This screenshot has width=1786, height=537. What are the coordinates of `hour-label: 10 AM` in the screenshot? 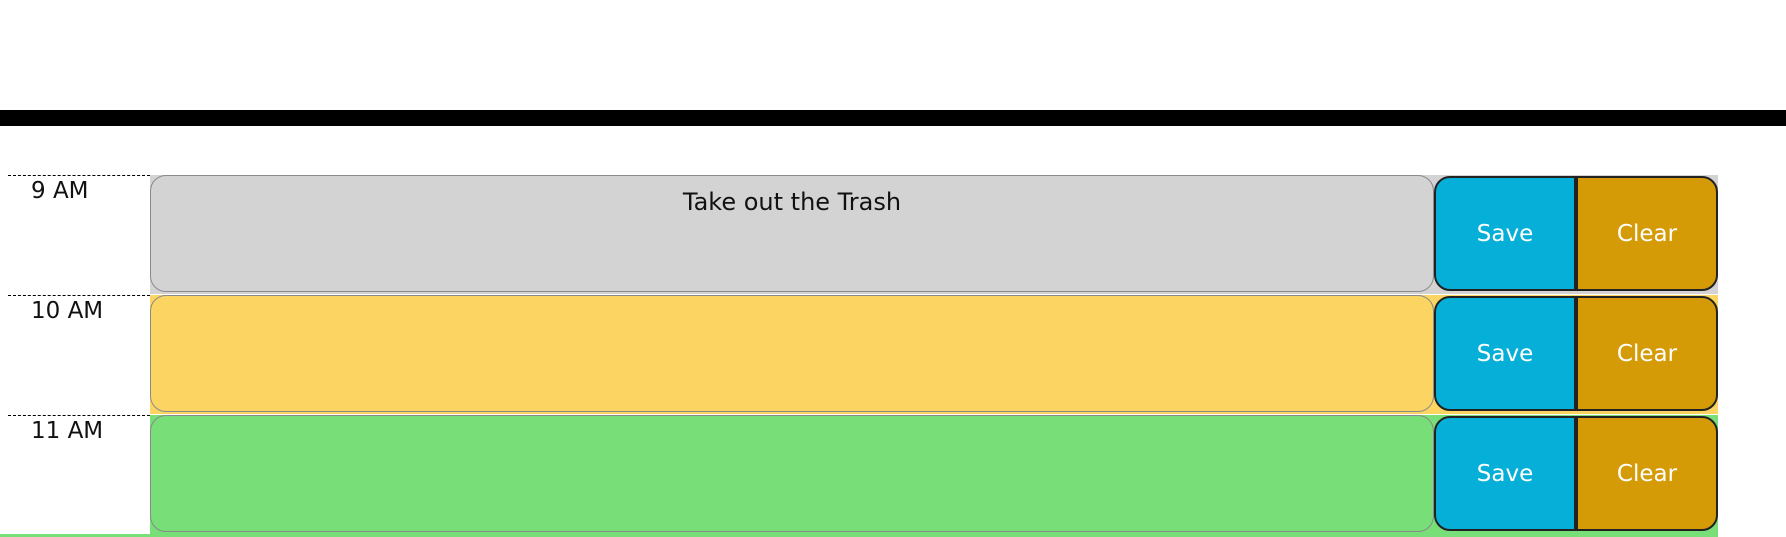 It's located at (79, 354).